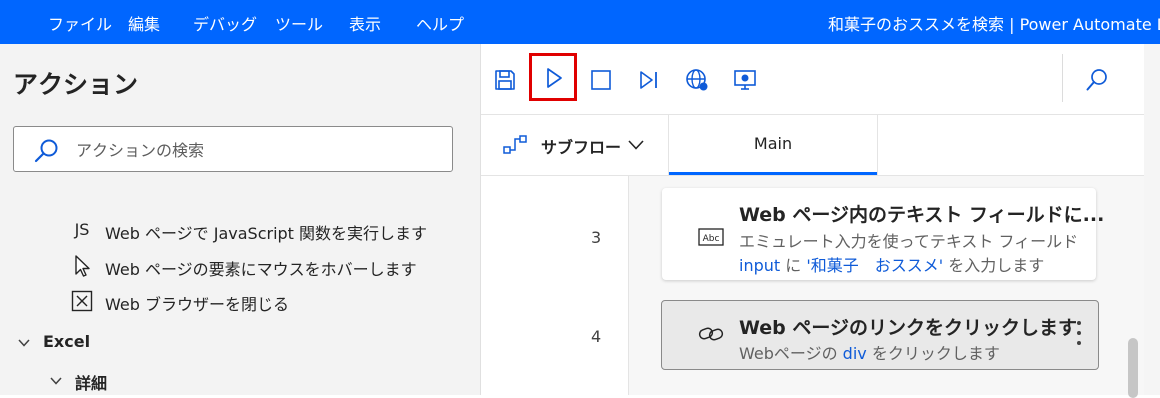 Image resolution: width=1160 pixels, height=398 pixels. I want to click on menu-help: ヘルプ, so click(440, 23).